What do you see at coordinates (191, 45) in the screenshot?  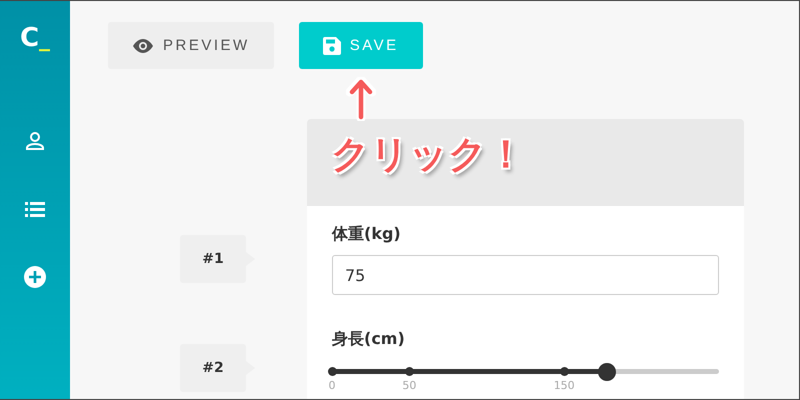 I see `preview-button: PREVIEW` at bounding box center [191, 45].